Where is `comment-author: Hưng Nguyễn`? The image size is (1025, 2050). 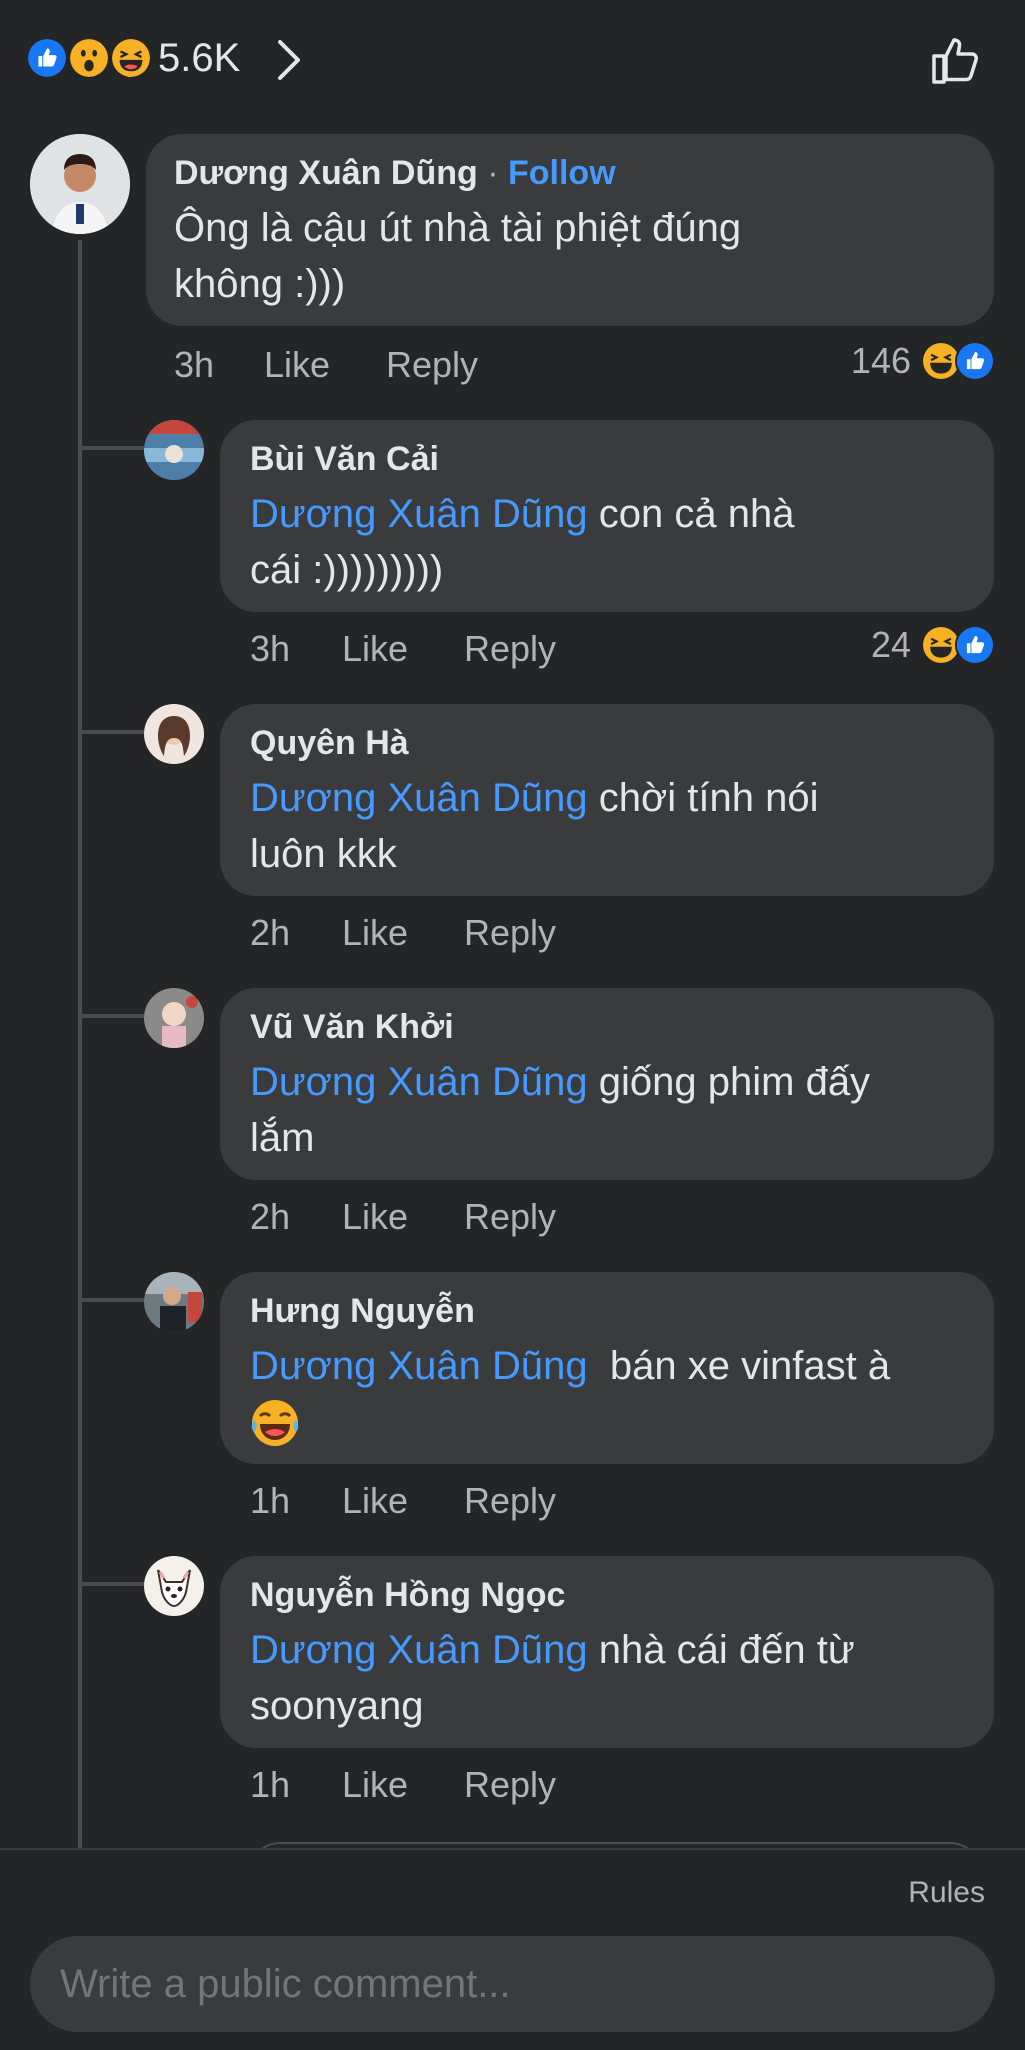
comment-author: Hưng Nguyễn is located at coordinates (362, 1311).